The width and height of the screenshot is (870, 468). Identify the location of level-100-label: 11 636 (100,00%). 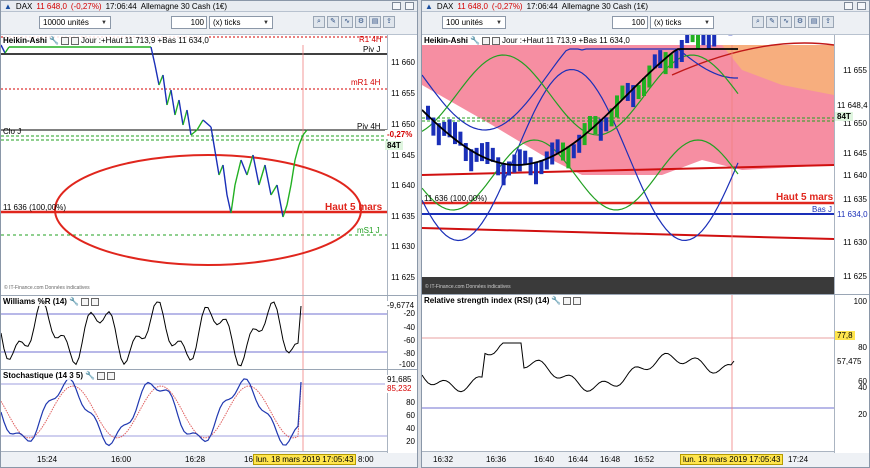
(456, 198).